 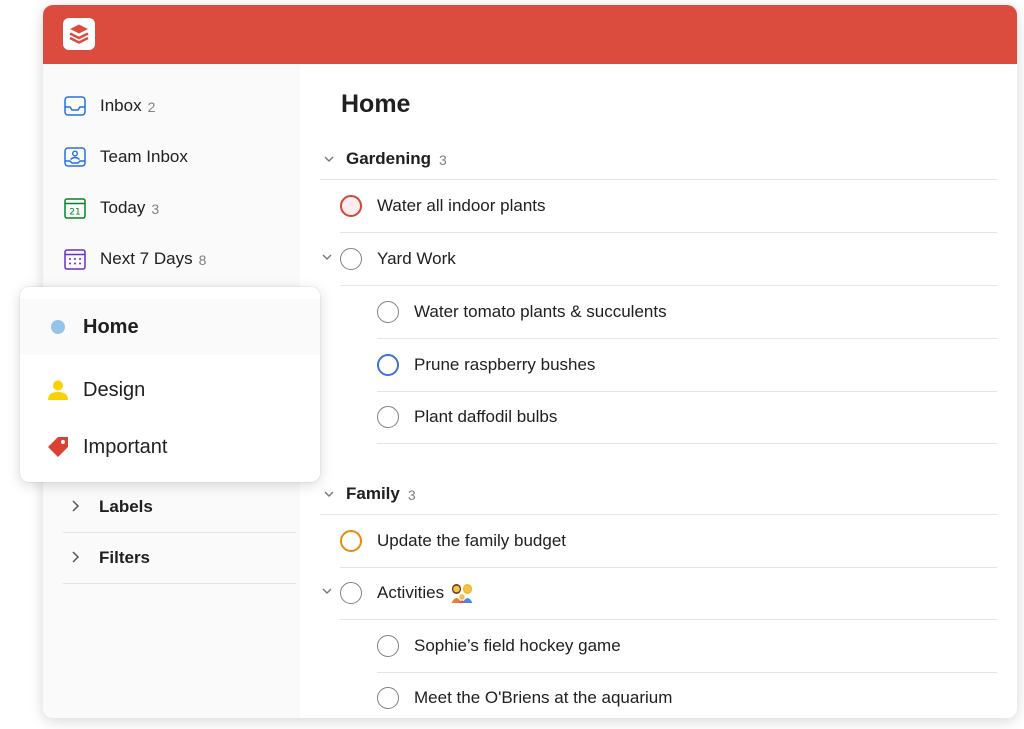 What do you see at coordinates (411, 592) in the screenshot?
I see `task-title: Activities` at bounding box center [411, 592].